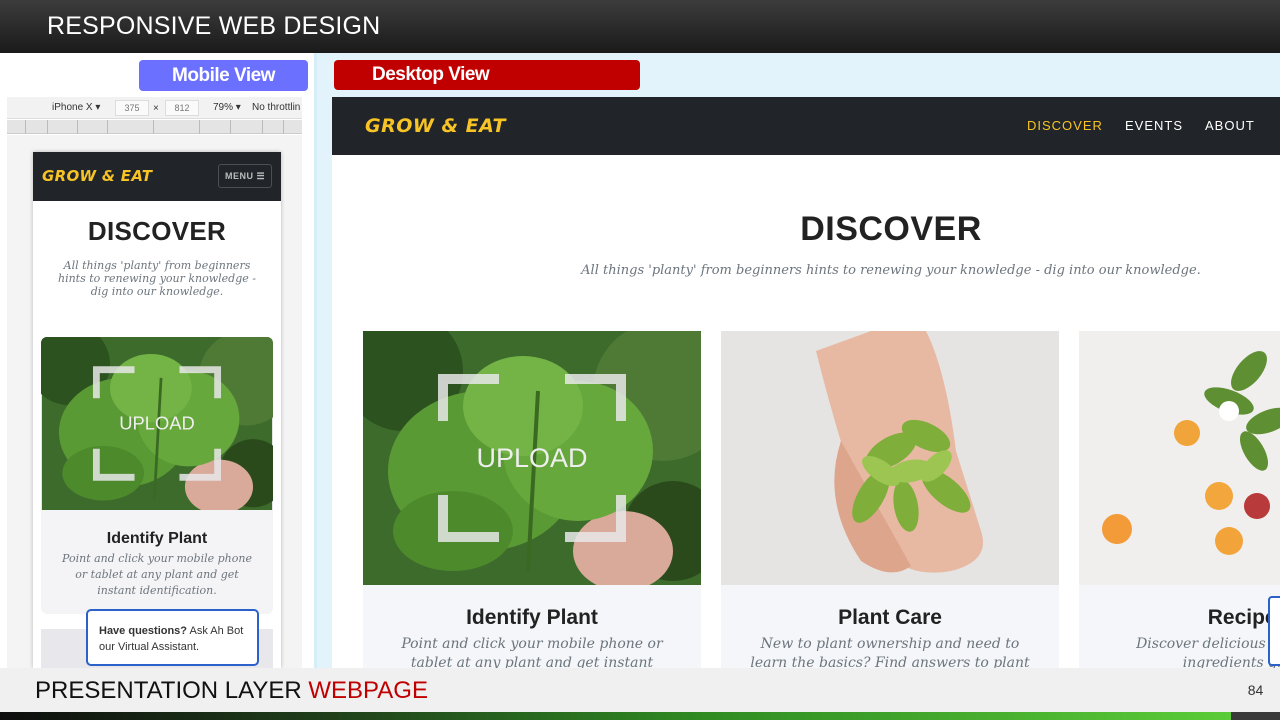  What do you see at coordinates (214, 26) in the screenshot?
I see `slide-title: RESPONSIVE WEB DESIGN` at bounding box center [214, 26].